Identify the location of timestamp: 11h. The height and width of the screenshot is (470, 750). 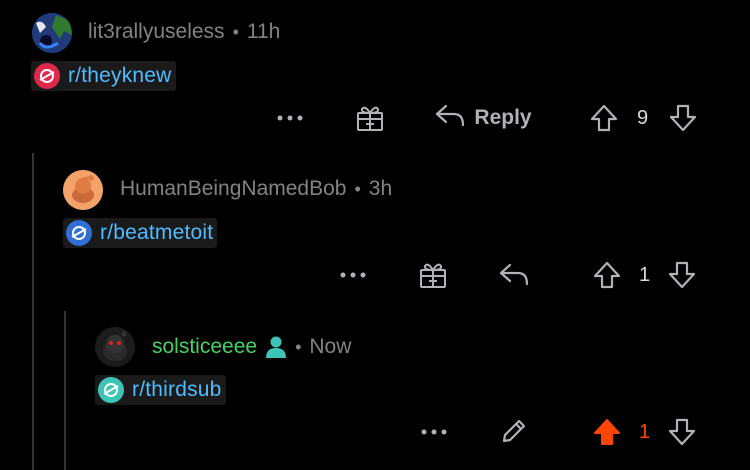
(263, 31).